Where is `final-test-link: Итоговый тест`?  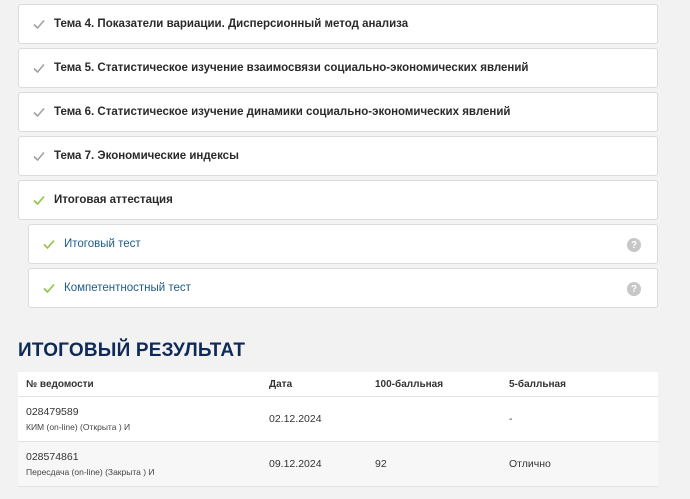
final-test-link: Итоговый тест is located at coordinates (102, 244).